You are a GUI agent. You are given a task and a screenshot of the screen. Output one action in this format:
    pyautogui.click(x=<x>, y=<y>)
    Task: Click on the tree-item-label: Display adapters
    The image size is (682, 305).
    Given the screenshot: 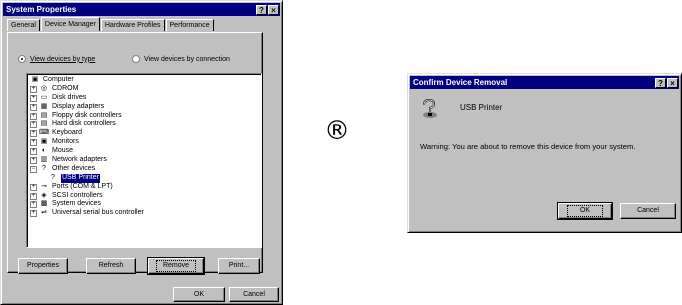 What is the action you would take?
    pyautogui.click(x=78, y=106)
    